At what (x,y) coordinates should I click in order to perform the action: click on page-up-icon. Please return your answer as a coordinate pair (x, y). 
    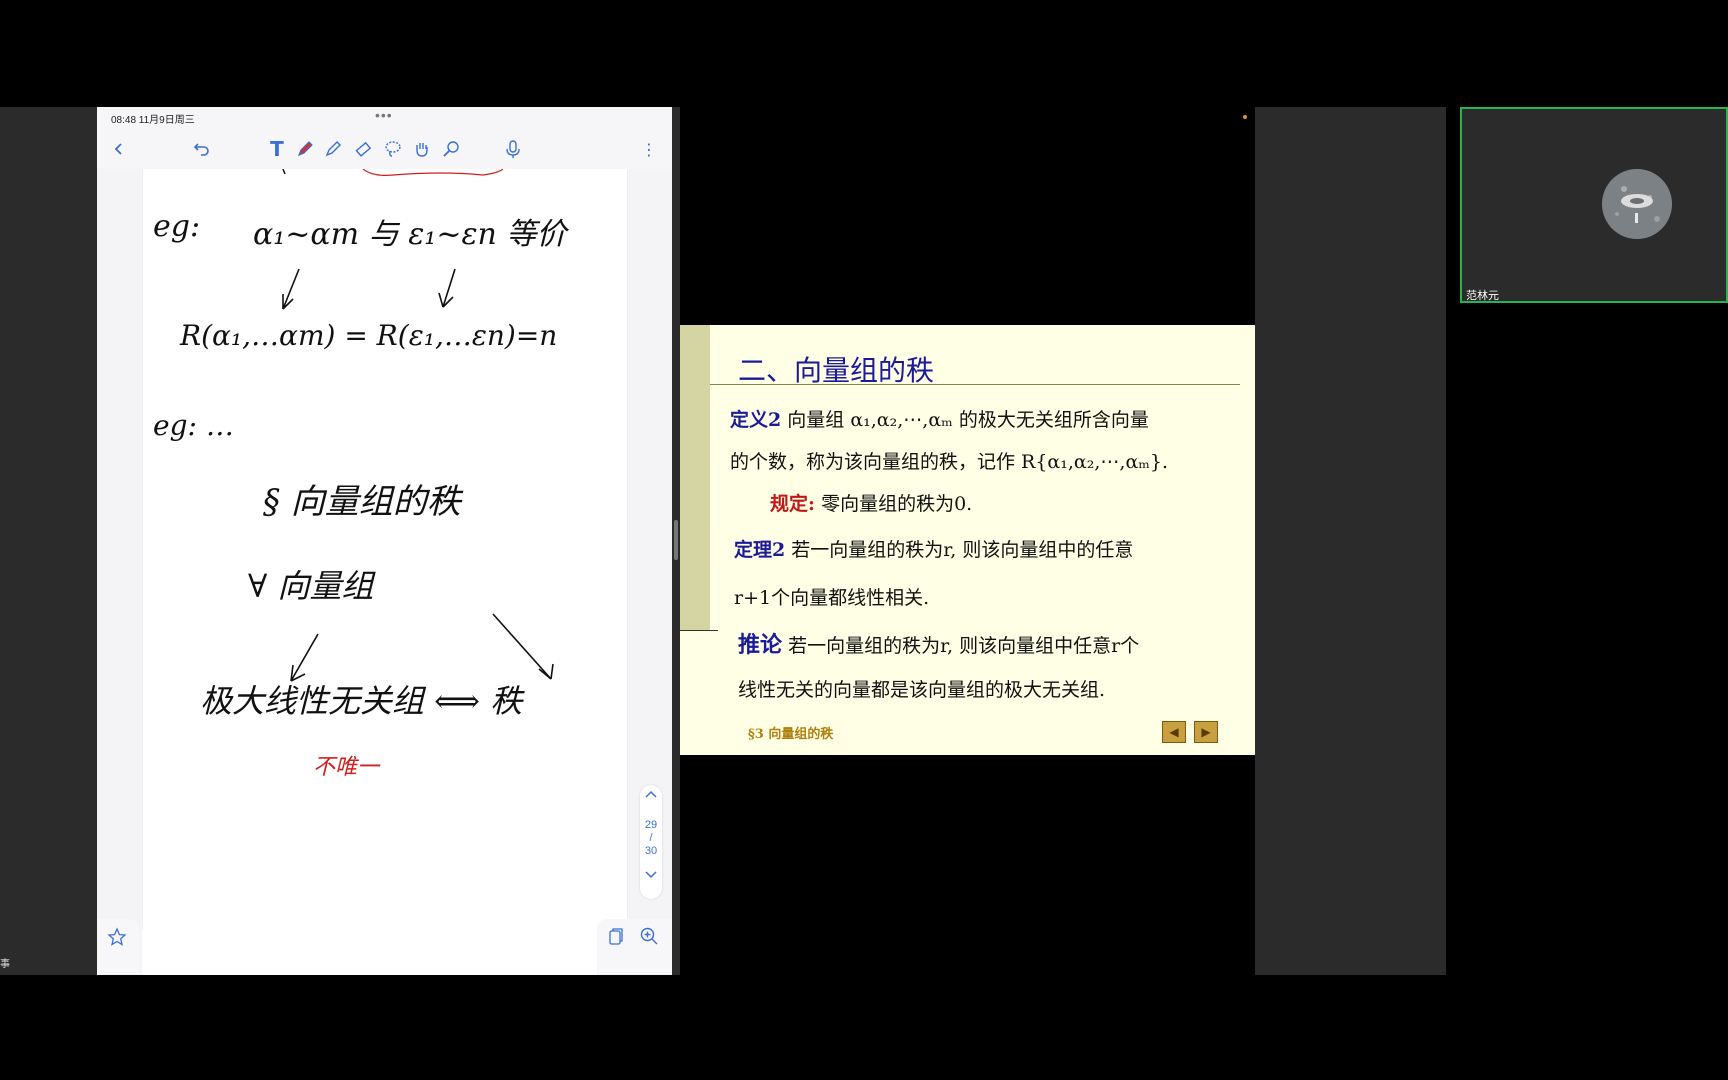
    Looking at the image, I should click on (651, 795).